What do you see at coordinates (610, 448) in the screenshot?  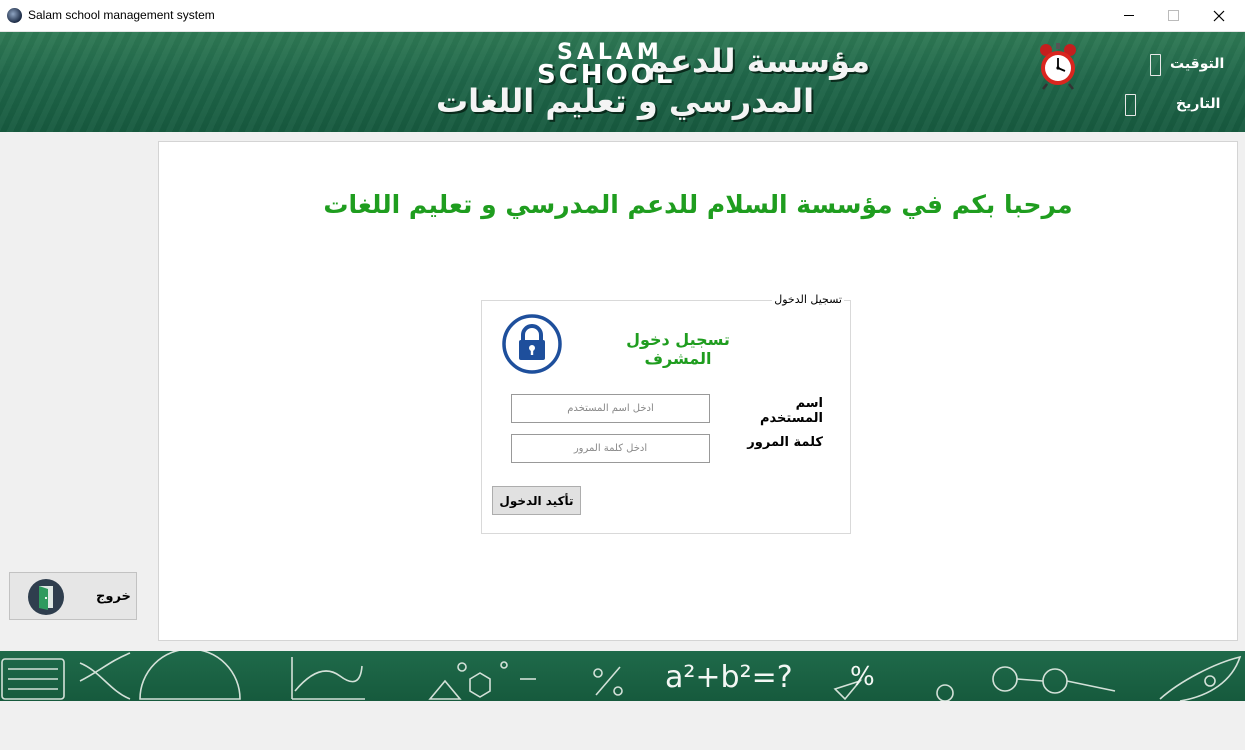 I see `password-input` at bounding box center [610, 448].